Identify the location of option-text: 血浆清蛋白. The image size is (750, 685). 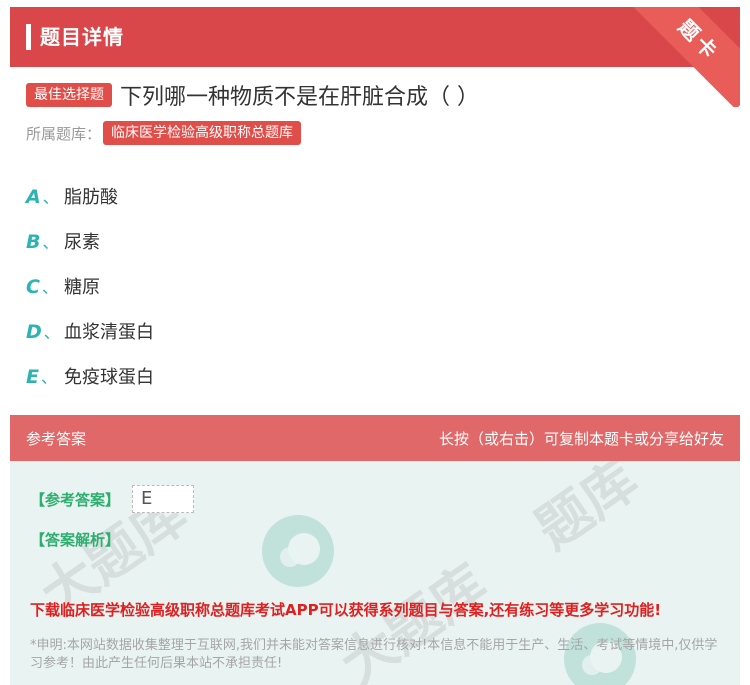
(109, 332).